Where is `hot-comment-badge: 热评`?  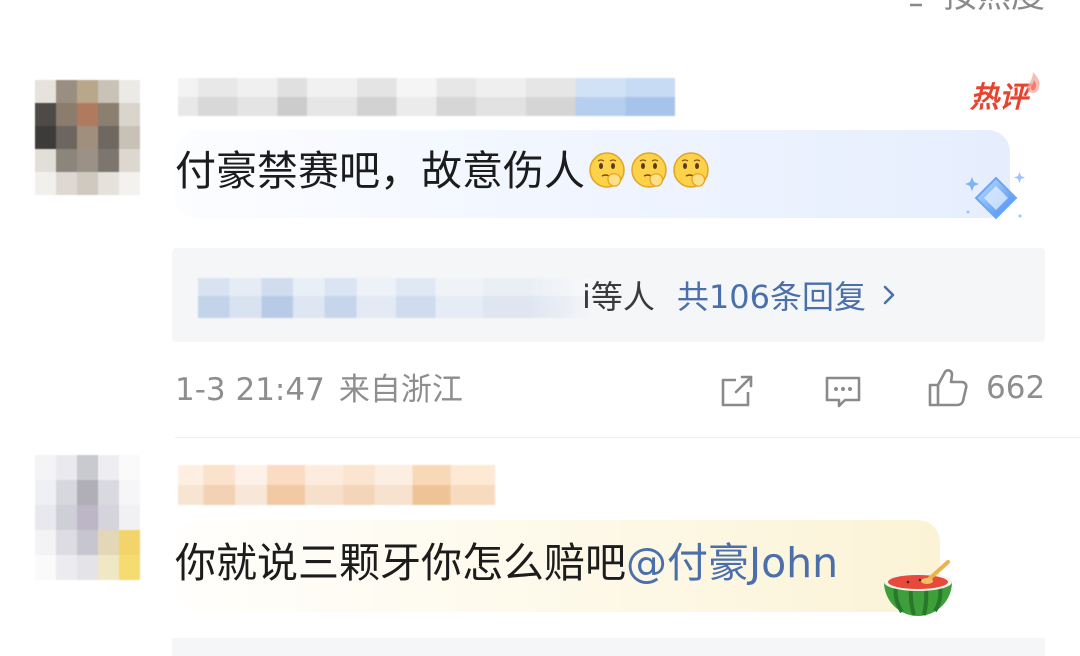 hot-comment-badge: 热评 is located at coordinates (1005, 95).